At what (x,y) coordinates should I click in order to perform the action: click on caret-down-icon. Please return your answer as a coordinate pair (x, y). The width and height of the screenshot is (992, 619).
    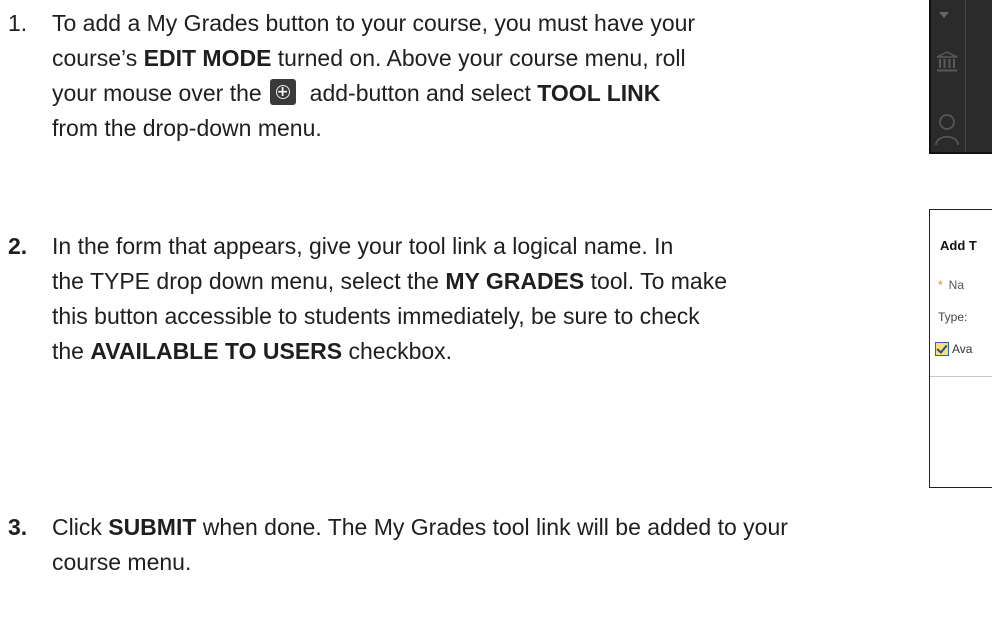
    Looking at the image, I should click on (944, 15).